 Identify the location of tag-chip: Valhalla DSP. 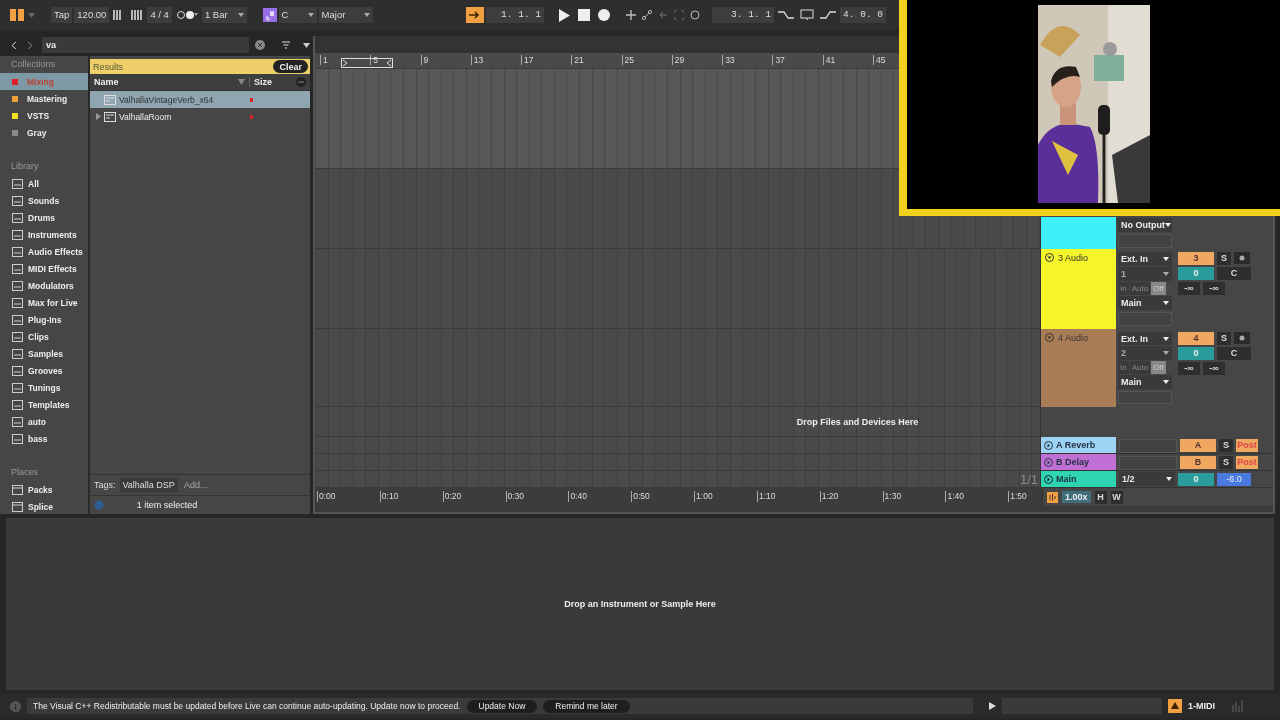
(148, 485).